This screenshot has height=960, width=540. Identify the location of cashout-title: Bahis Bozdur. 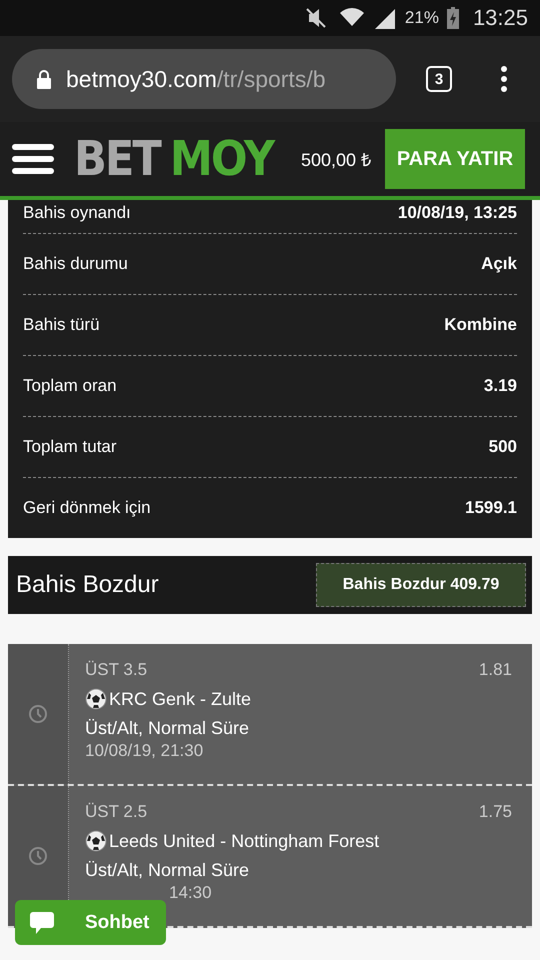
(87, 585).